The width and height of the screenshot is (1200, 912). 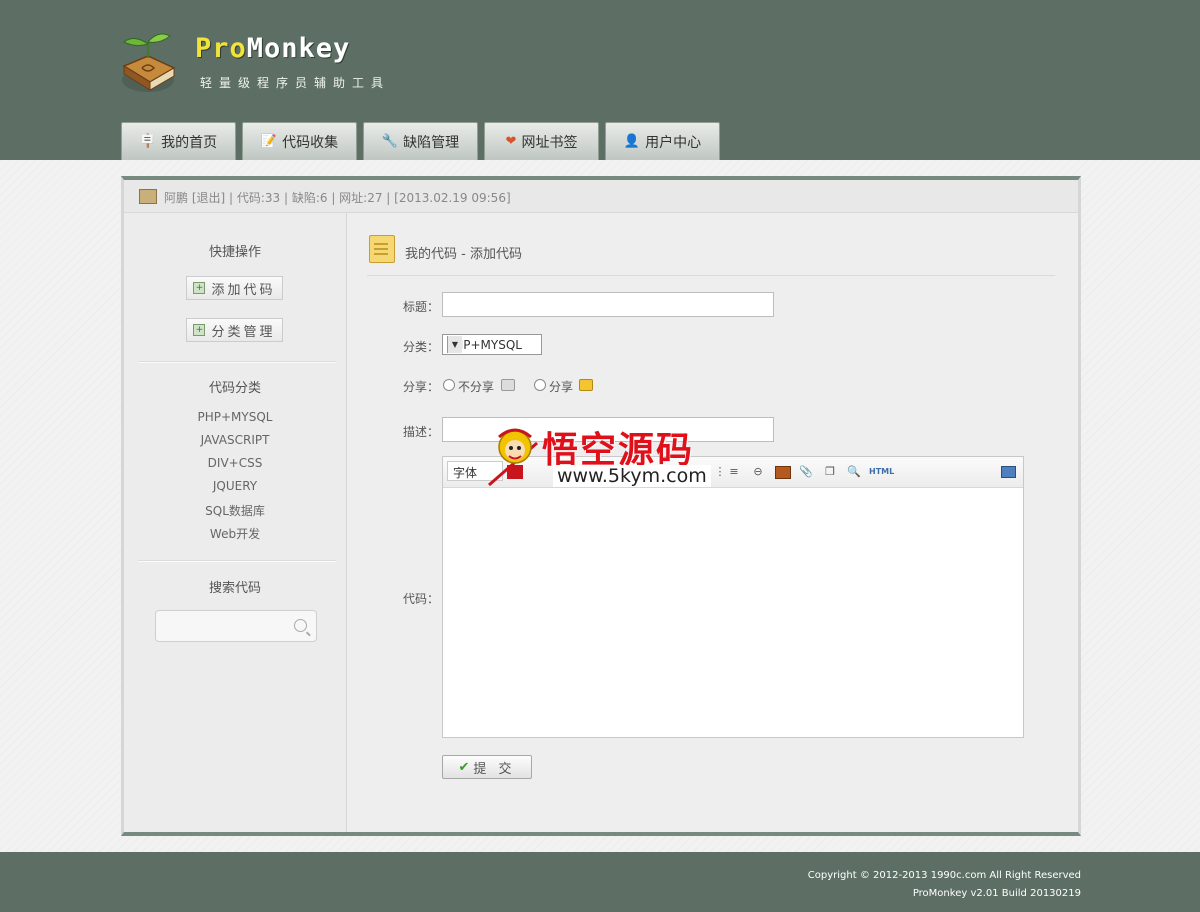 I want to click on quick-actions-title: 快捷操作, so click(x=234, y=252).